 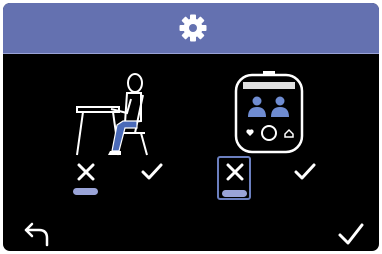 I want to click on desk-posture-no-option, so click(x=86, y=180).